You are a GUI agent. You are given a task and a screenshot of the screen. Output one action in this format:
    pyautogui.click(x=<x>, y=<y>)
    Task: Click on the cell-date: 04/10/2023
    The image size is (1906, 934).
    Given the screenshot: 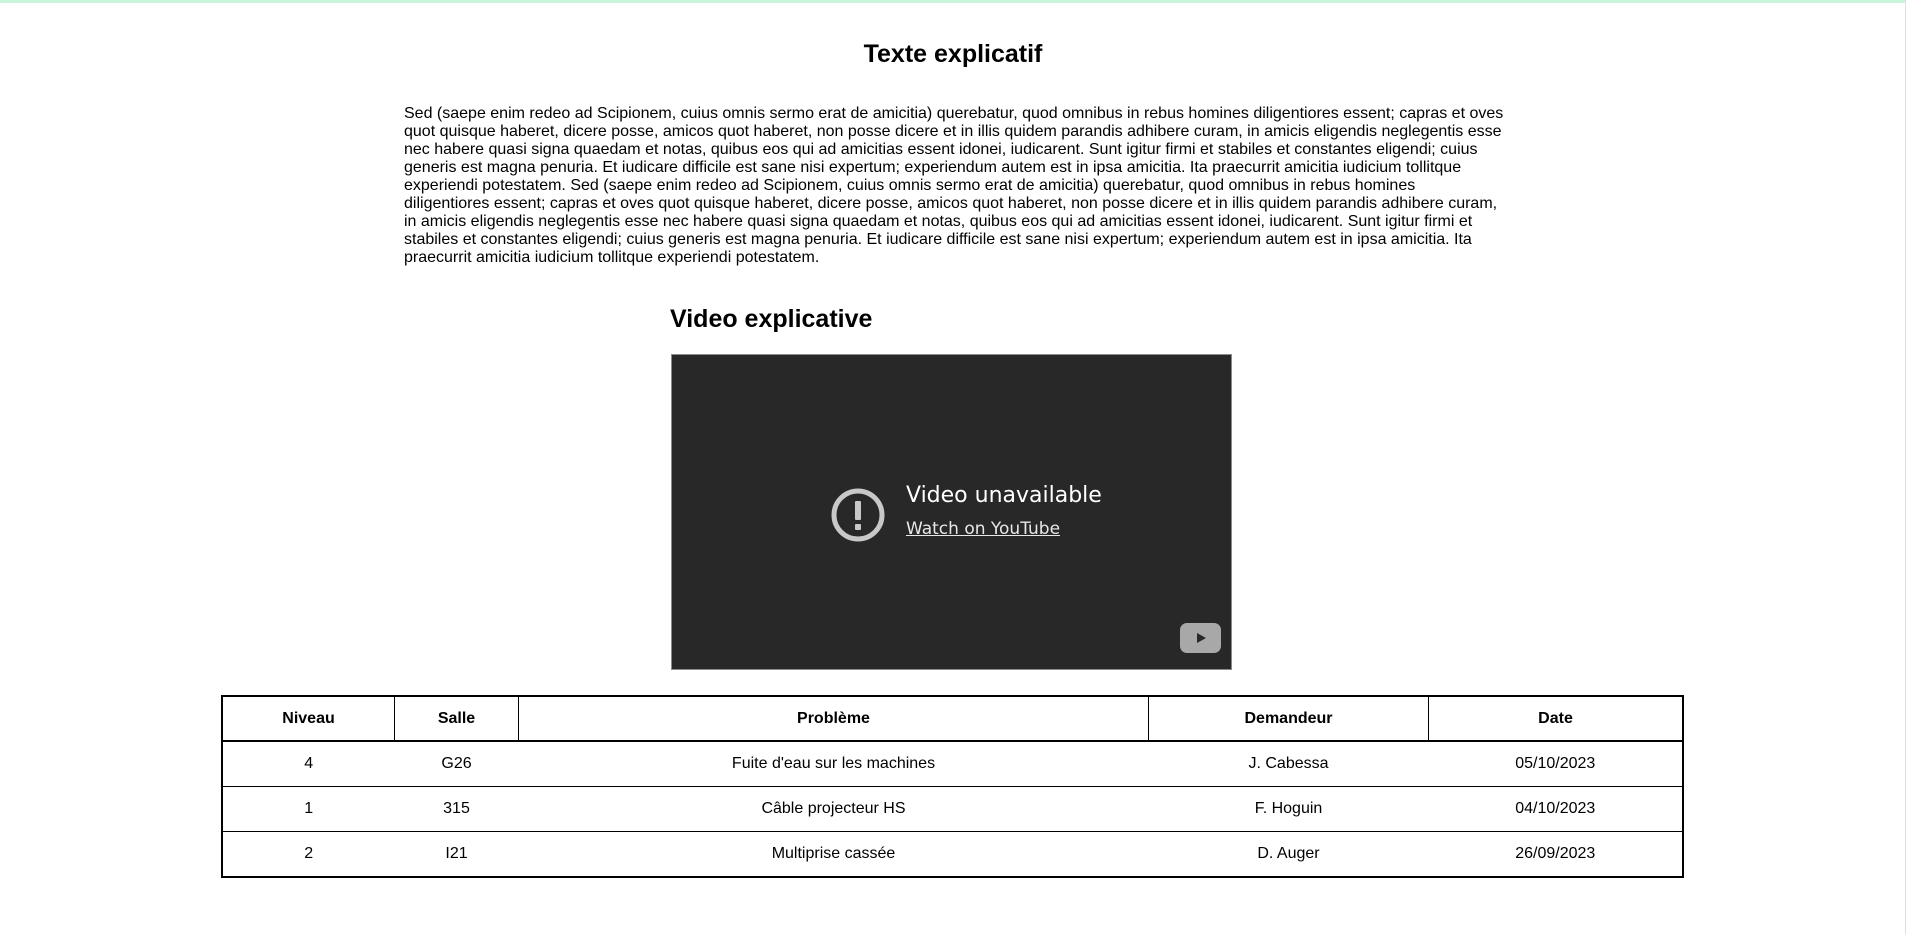 What is the action you would take?
    pyautogui.click(x=1555, y=809)
    